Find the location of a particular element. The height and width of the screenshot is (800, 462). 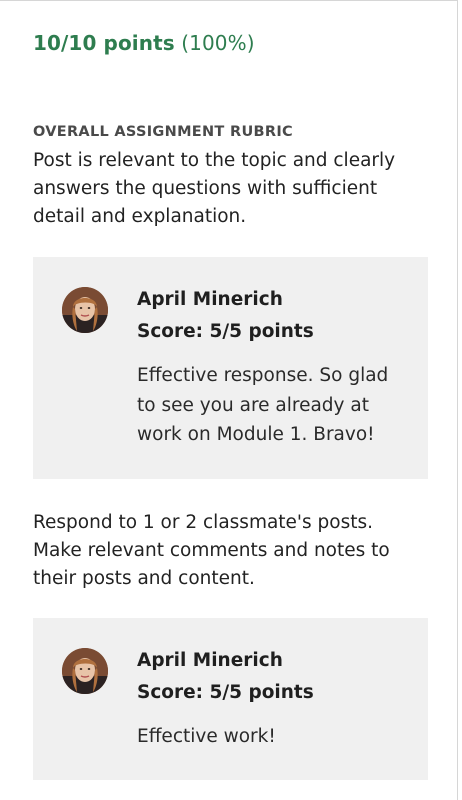

grader-comment: Effective work! is located at coordinates (206, 736).